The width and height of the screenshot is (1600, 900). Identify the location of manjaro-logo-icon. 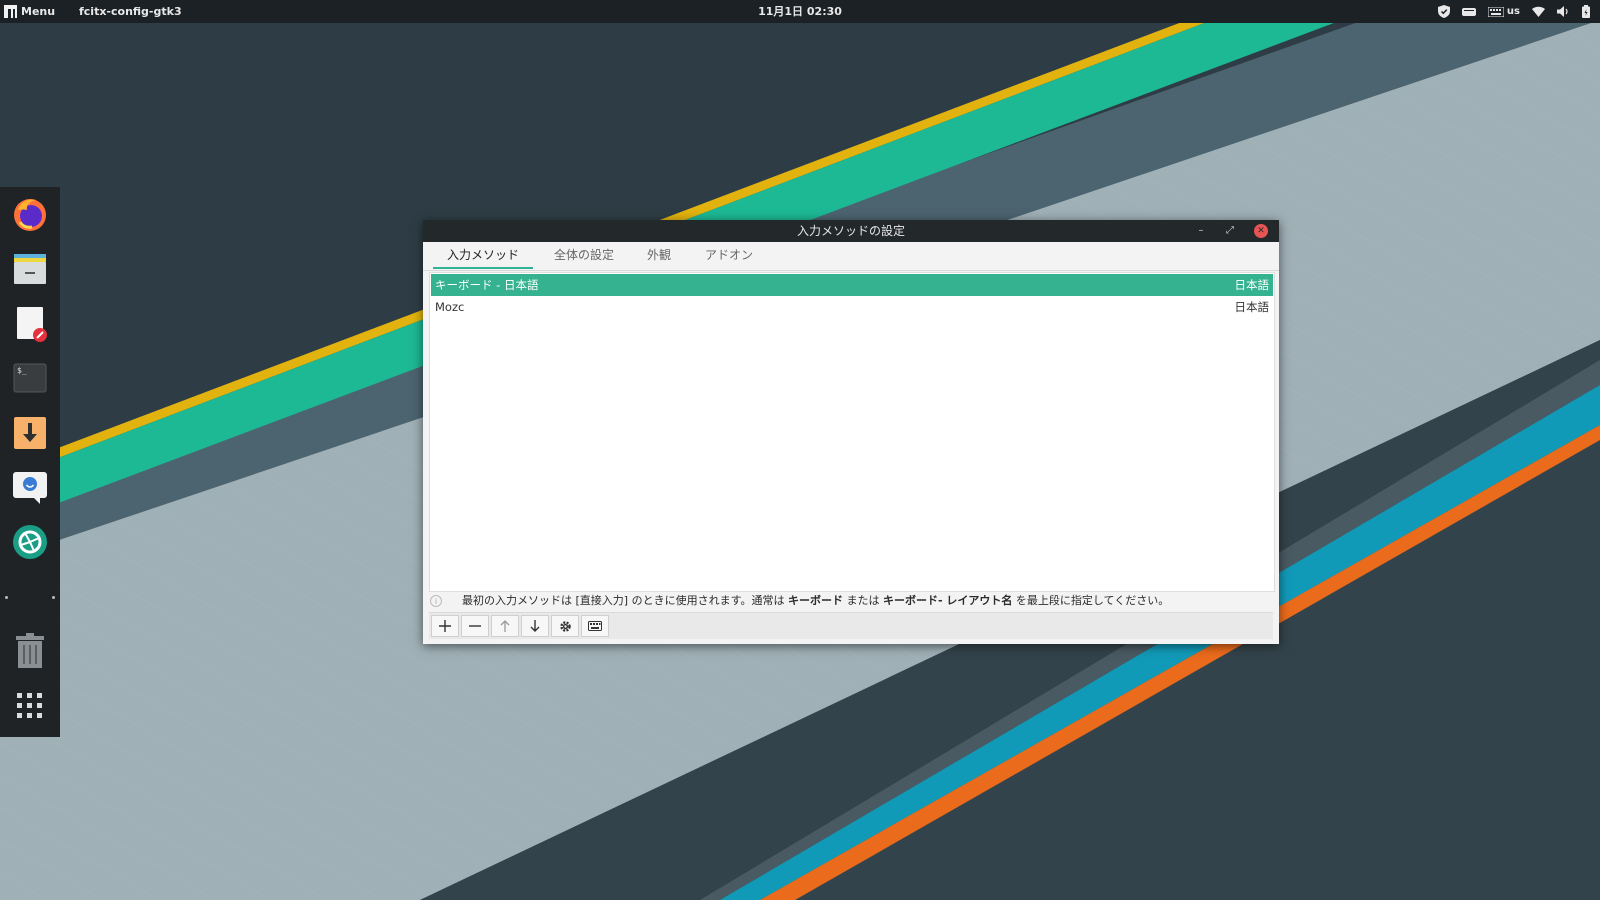
(10, 11).